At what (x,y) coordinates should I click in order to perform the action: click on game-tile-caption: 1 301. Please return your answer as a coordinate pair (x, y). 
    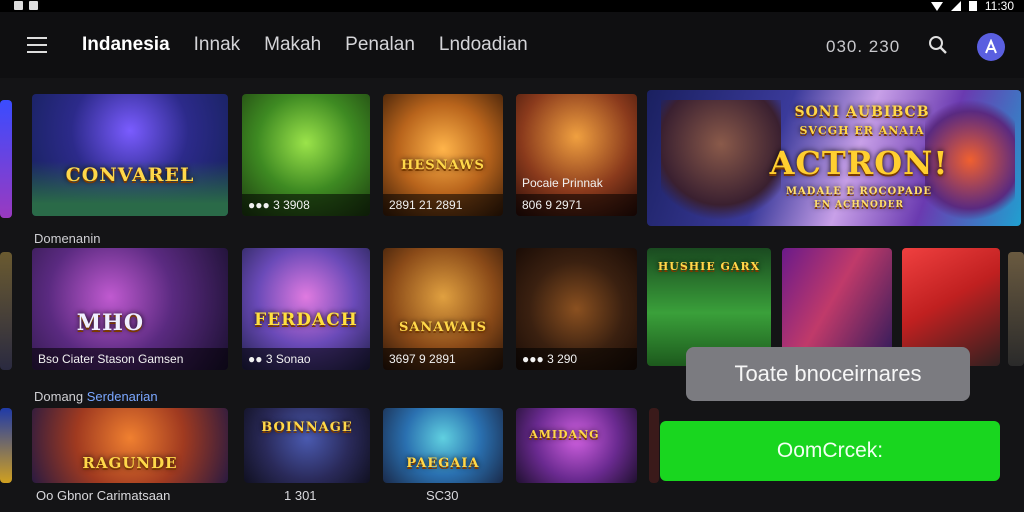
    Looking at the image, I should click on (300, 495).